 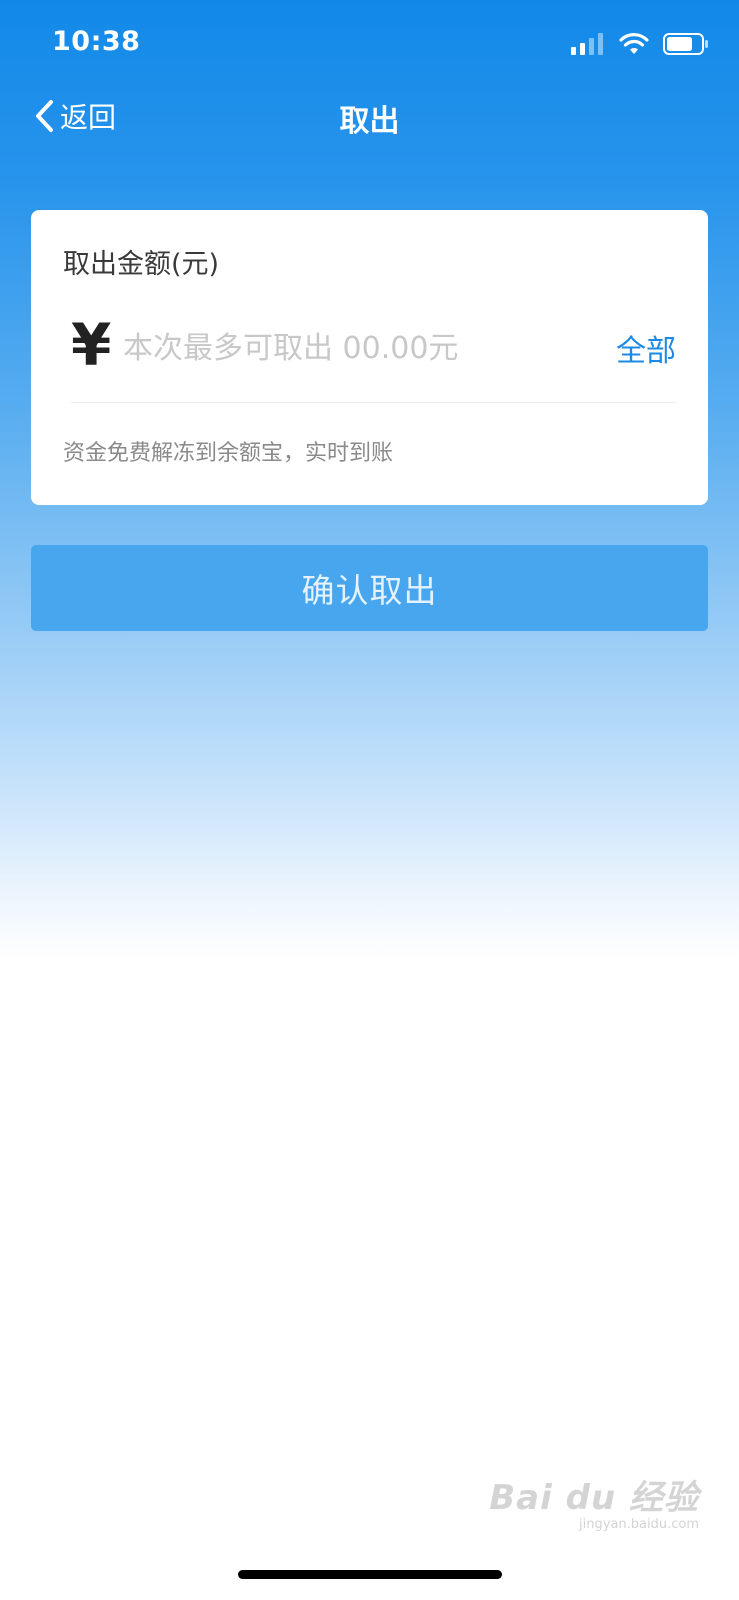 I want to click on home-indicator, so click(x=370, y=1574).